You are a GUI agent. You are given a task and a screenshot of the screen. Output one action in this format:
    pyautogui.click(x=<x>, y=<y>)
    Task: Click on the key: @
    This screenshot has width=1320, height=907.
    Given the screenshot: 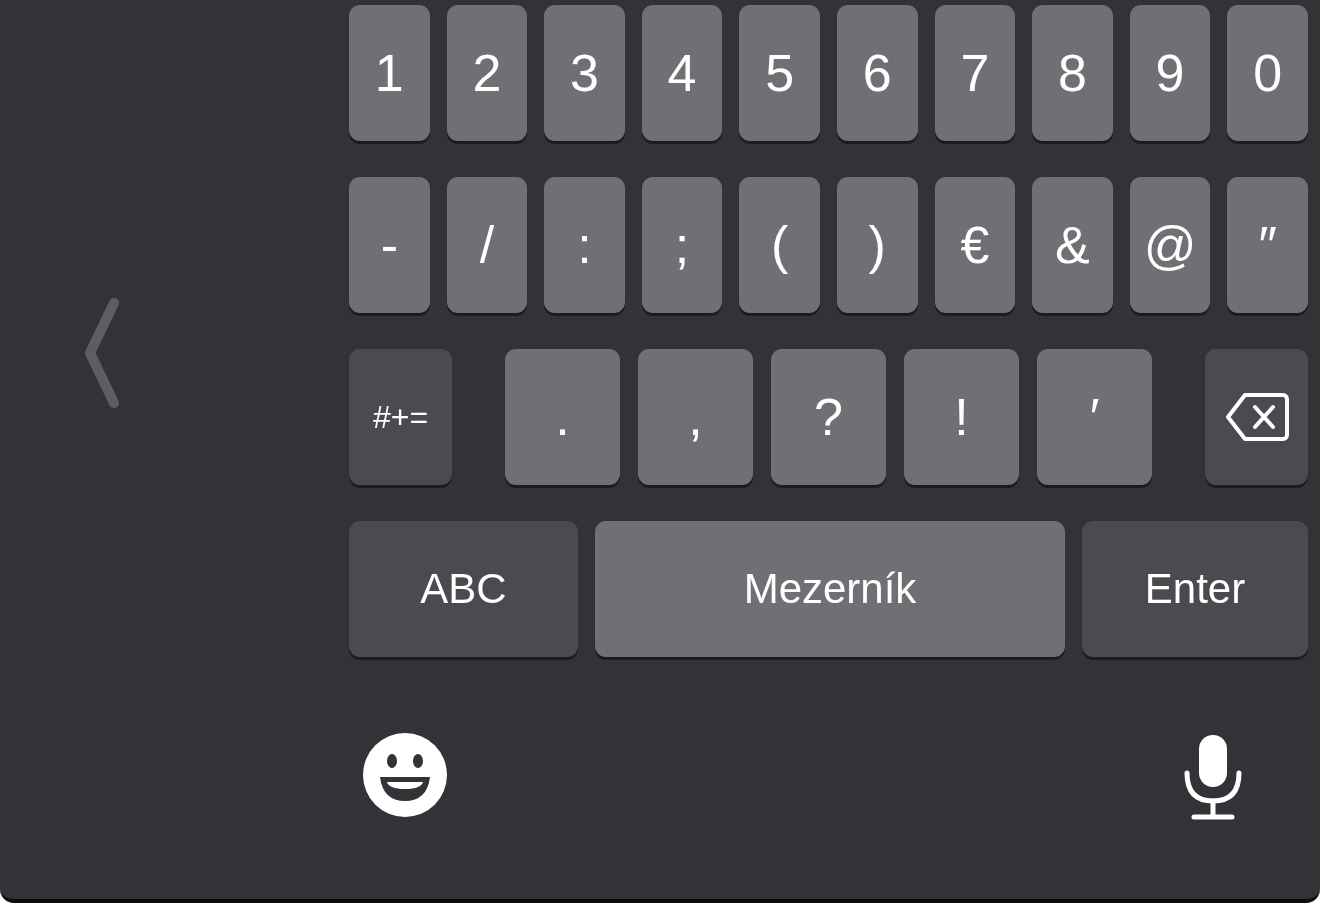 What is the action you would take?
    pyautogui.click(x=1170, y=245)
    